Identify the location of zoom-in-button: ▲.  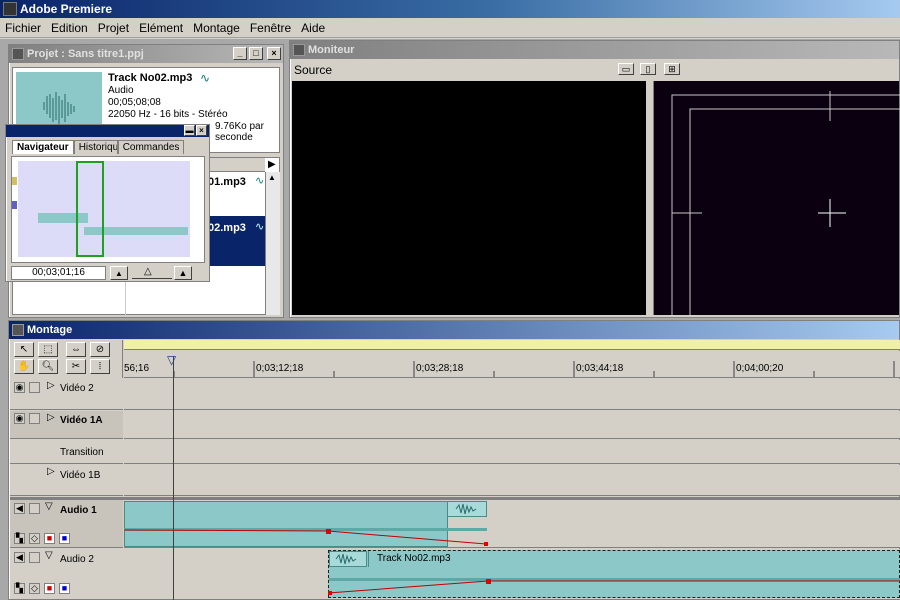
(183, 273).